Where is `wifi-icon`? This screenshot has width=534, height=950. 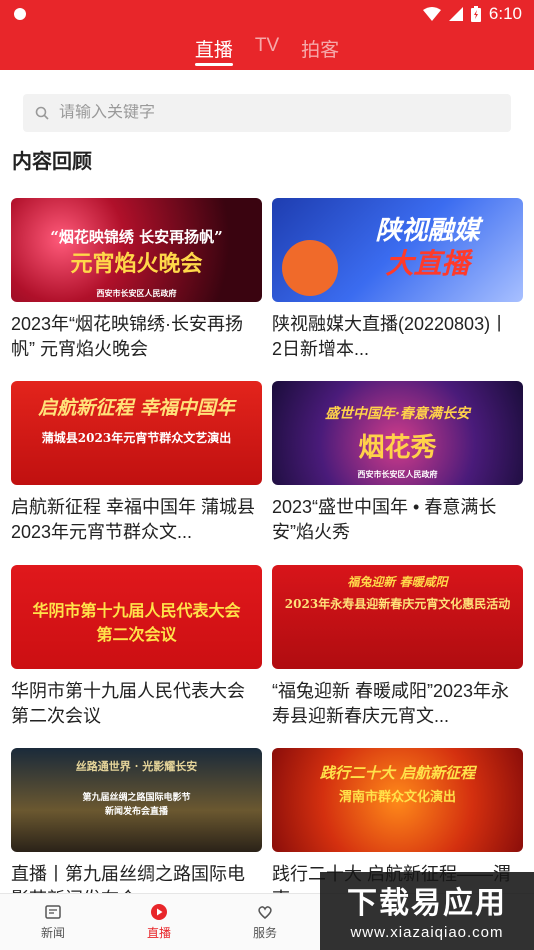
wifi-icon is located at coordinates (431, 14).